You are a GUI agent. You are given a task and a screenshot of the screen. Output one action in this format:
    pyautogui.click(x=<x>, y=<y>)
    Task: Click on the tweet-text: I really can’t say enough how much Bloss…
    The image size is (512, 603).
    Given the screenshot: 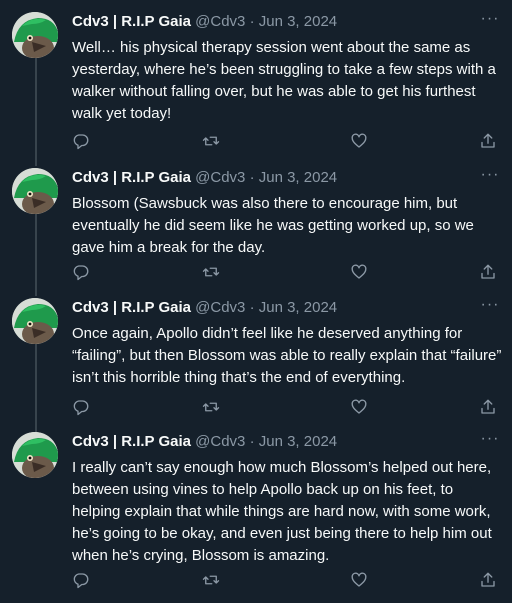 What is the action you would take?
    pyautogui.click(x=282, y=511)
    